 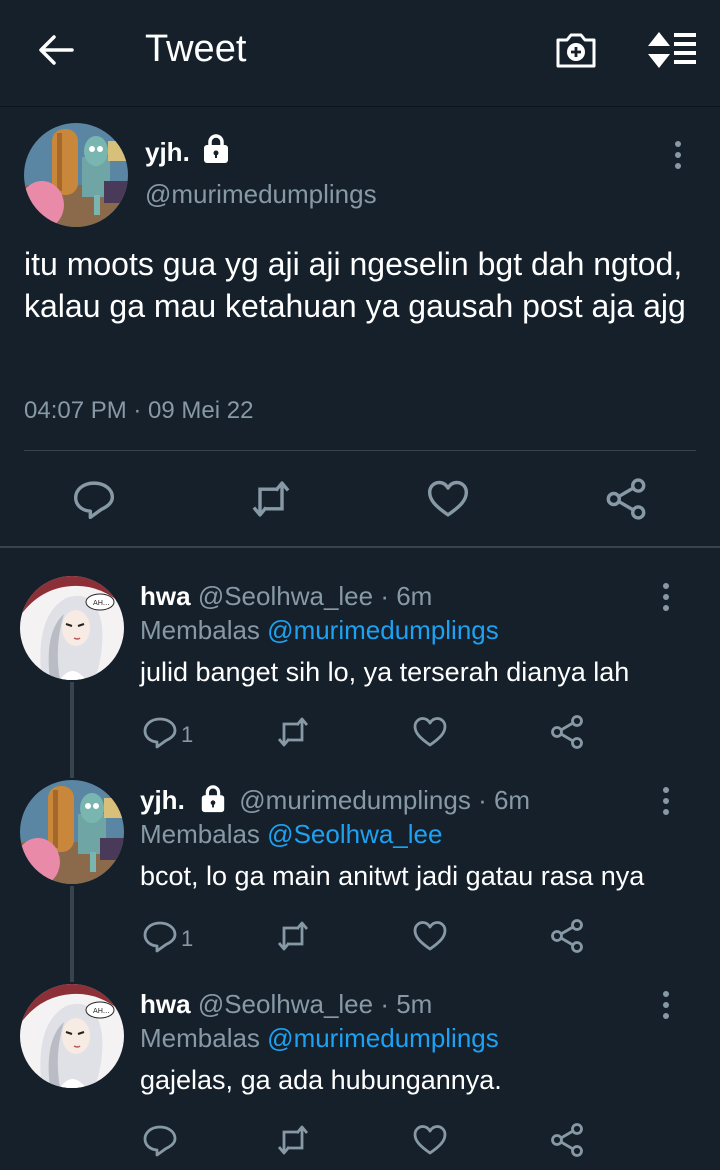 What do you see at coordinates (56, 50) in the screenshot?
I see `back-arrow-icon` at bounding box center [56, 50].